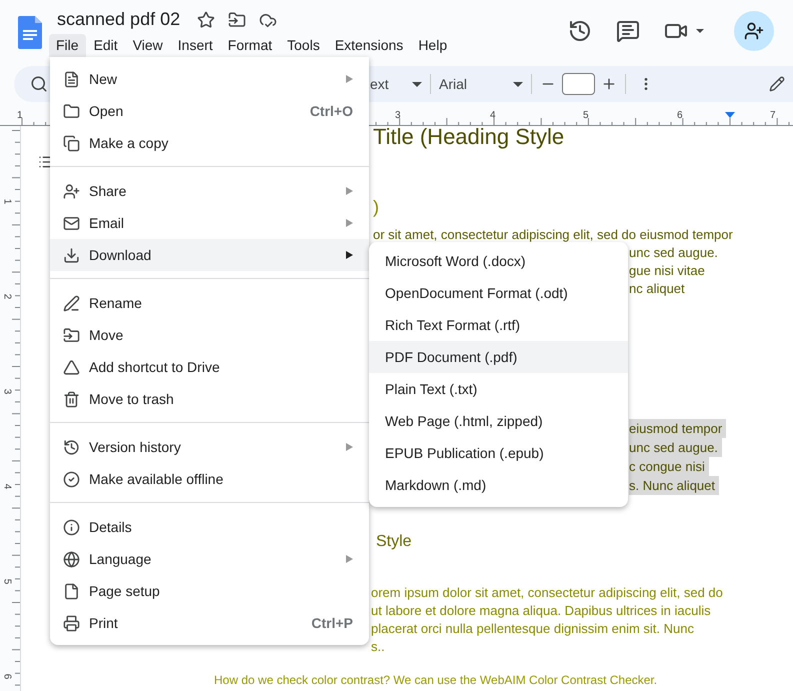 The image size is (793, 691). What do you see at coordinates (498, 421) in the screenshot?
I see `submenu-item: Web Page (.html, zipped)` at bounding box center [498, 421].